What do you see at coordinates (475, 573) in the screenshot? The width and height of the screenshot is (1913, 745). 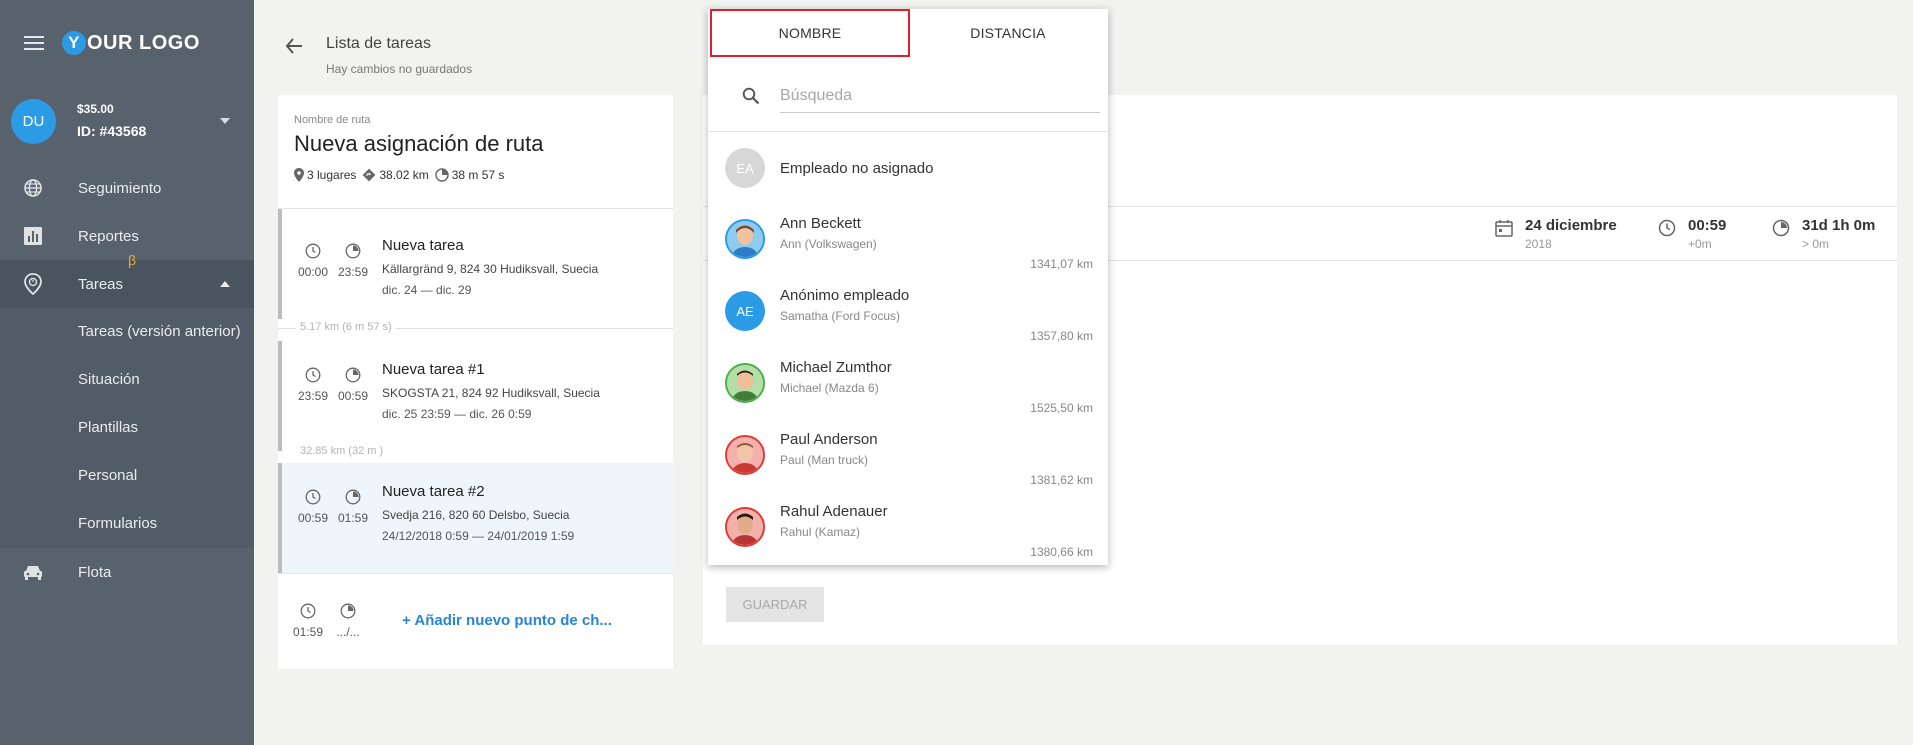 I see `divider` at bounding box center [475, 573].